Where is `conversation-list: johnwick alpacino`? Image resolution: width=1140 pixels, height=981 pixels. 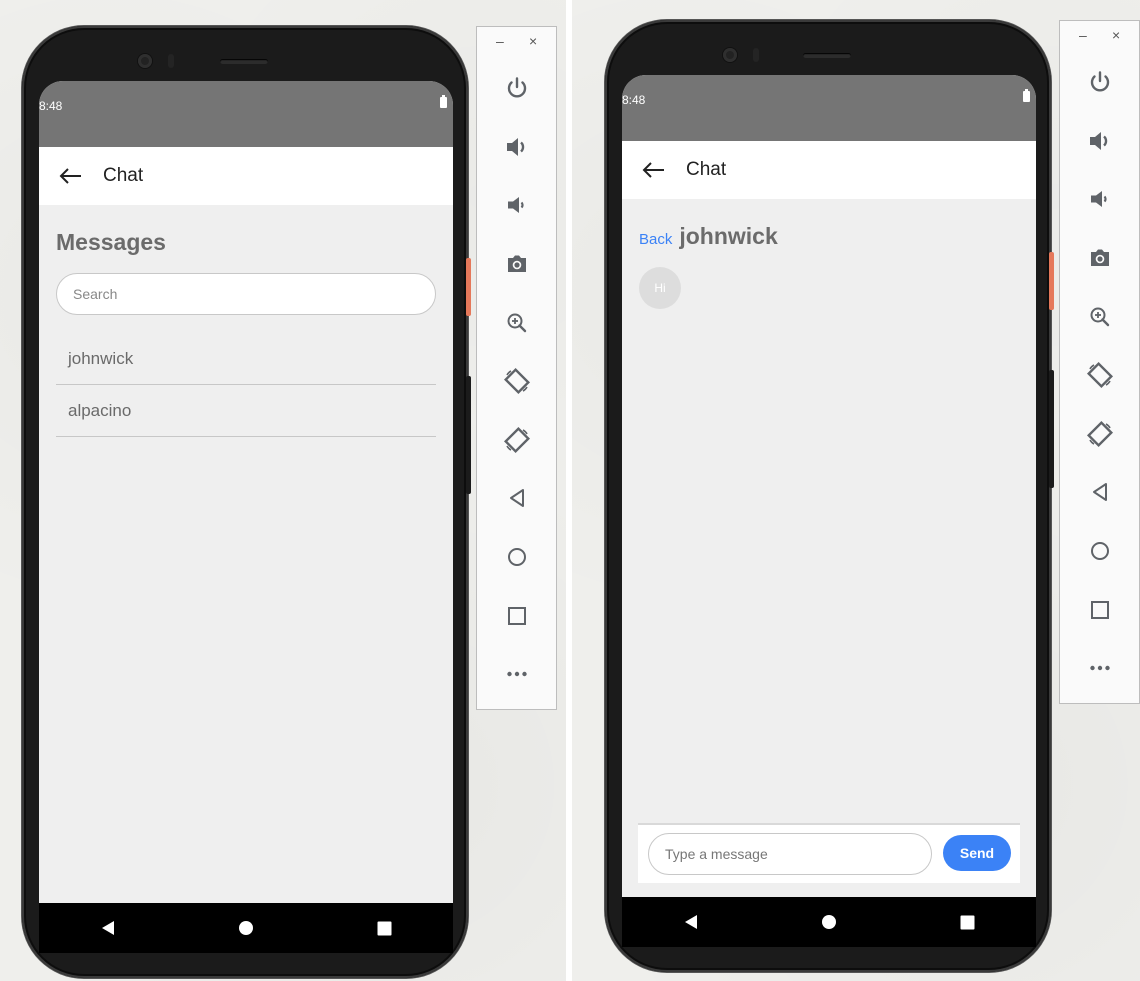 conversation-list: johnwick alpacino is located at coordinates (246, 385).